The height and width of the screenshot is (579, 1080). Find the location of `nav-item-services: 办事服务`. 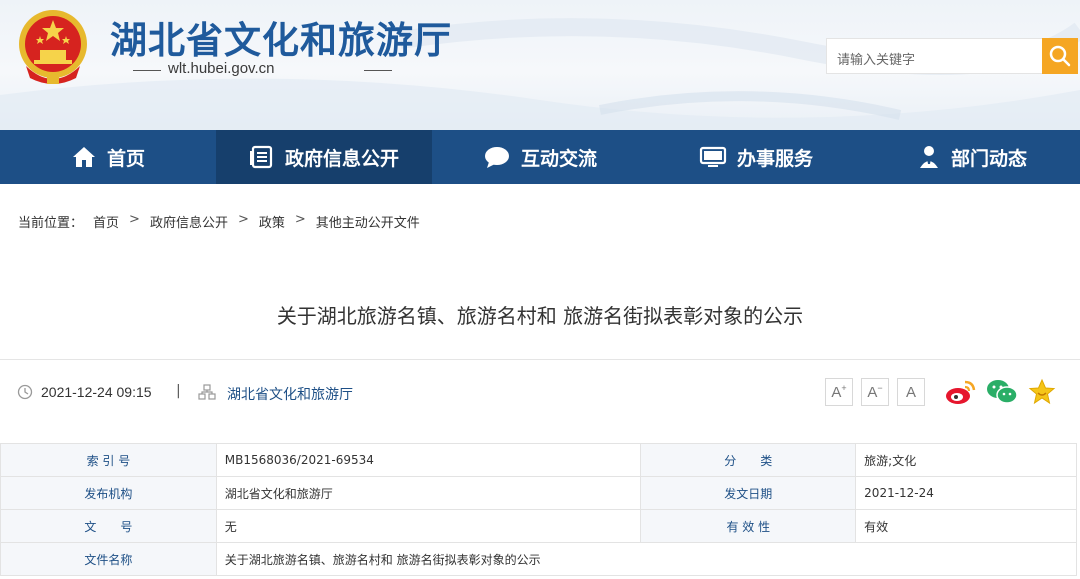

nav-item-services: 办事服务 is located at coordinates (756, 157).